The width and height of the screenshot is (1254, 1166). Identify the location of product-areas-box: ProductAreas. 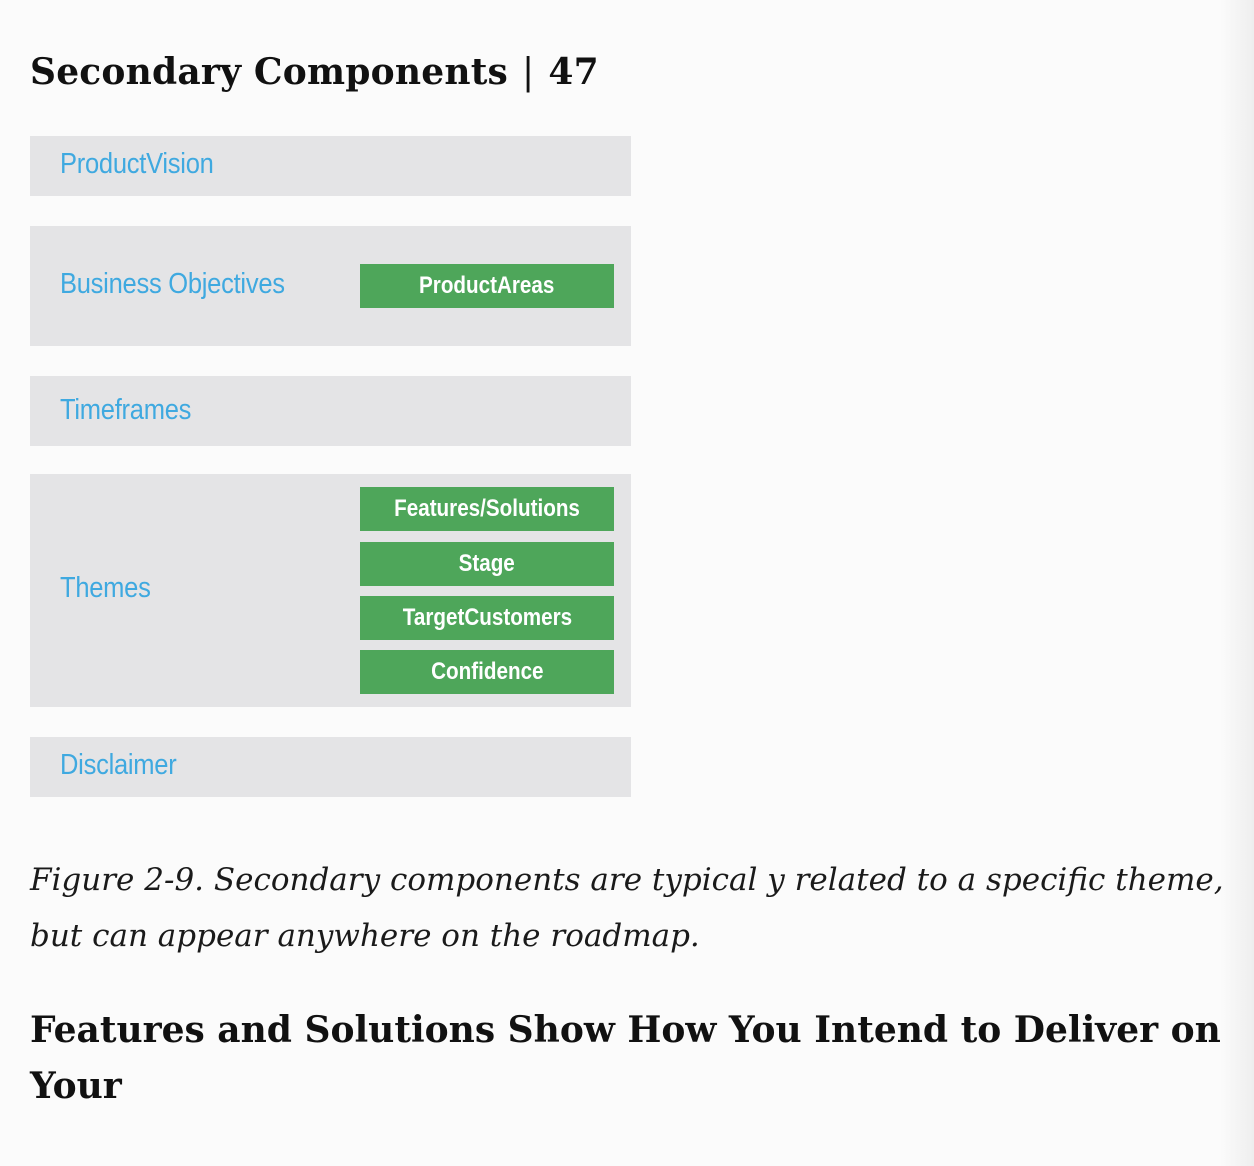
(487, 286).